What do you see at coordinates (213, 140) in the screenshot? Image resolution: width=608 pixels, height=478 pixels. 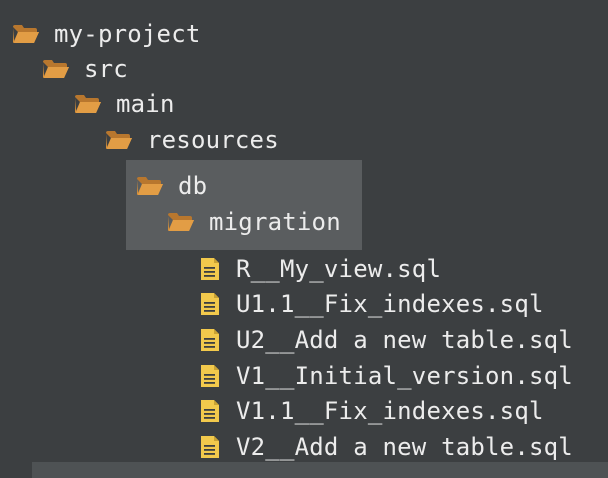 I see `tree-item-label: resources` at bounding box center [213, 140].